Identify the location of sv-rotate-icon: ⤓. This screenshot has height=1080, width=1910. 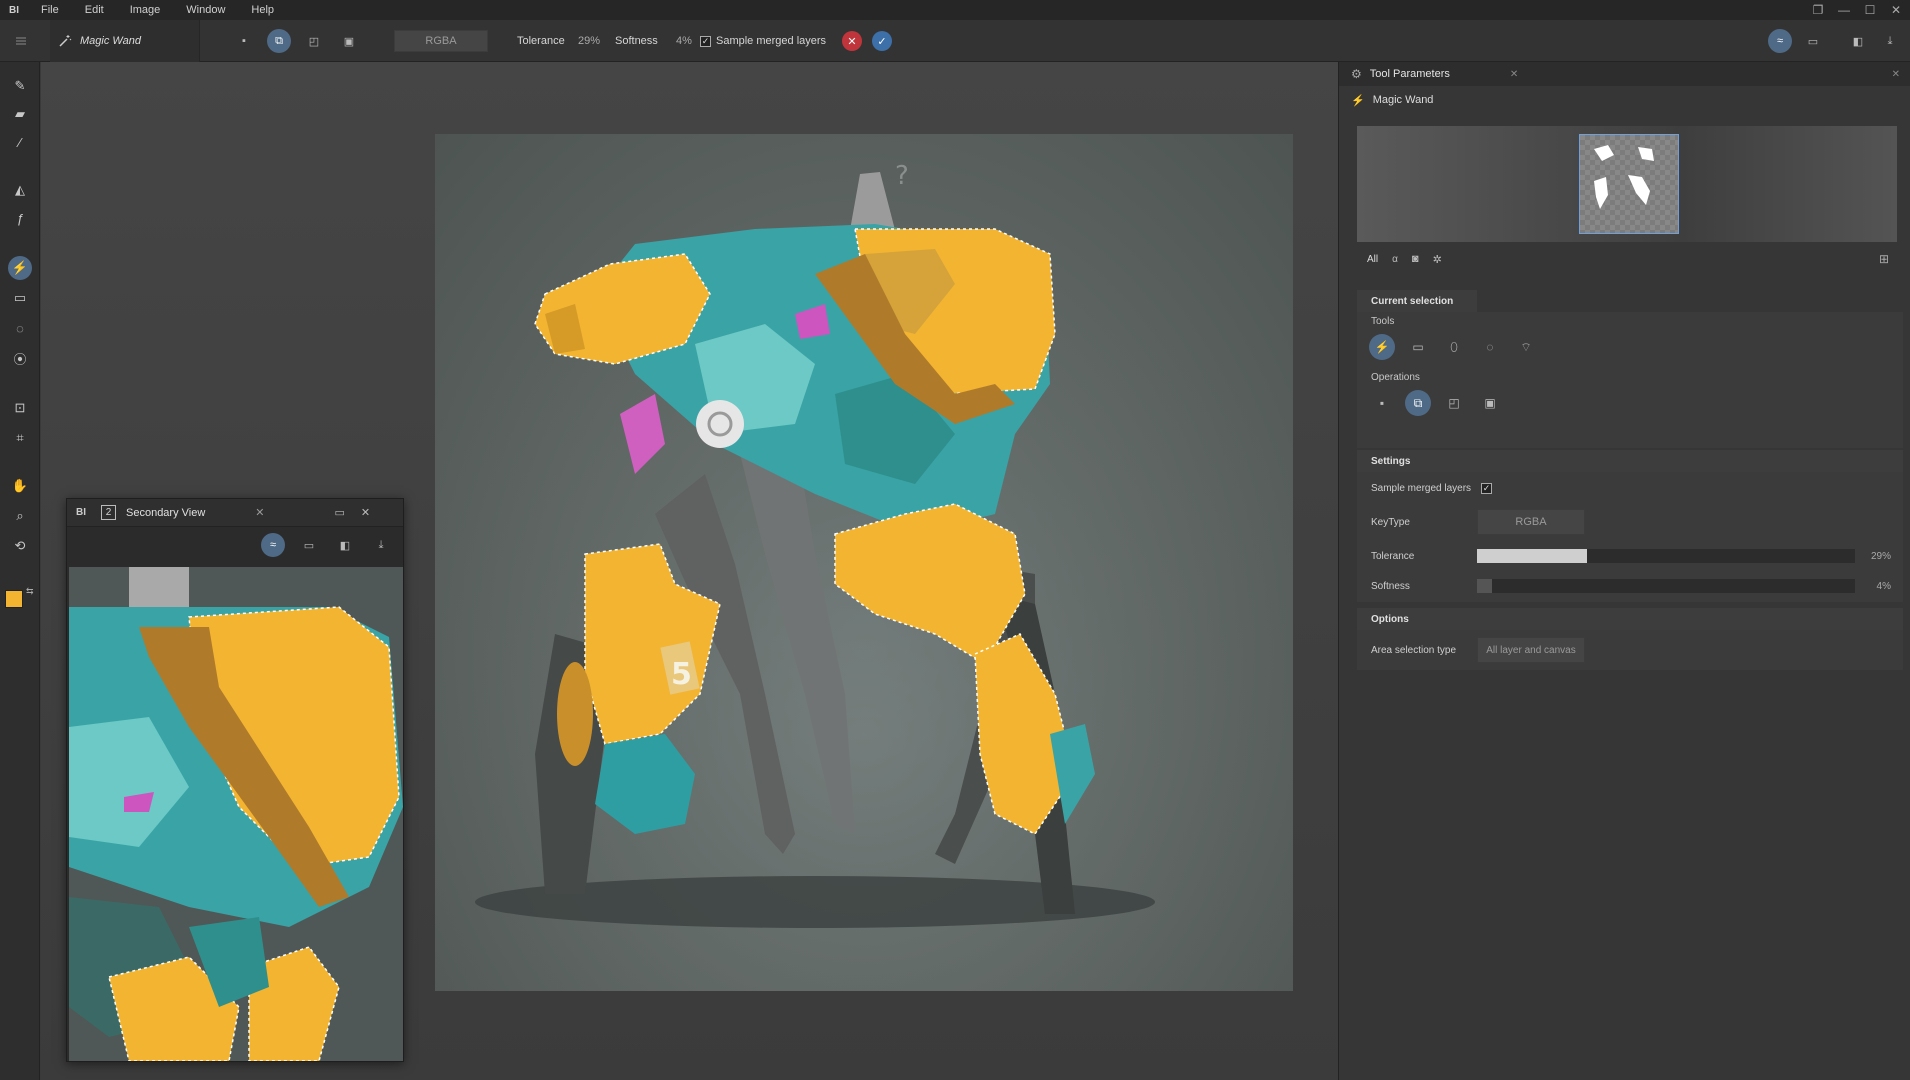
(381, 545).